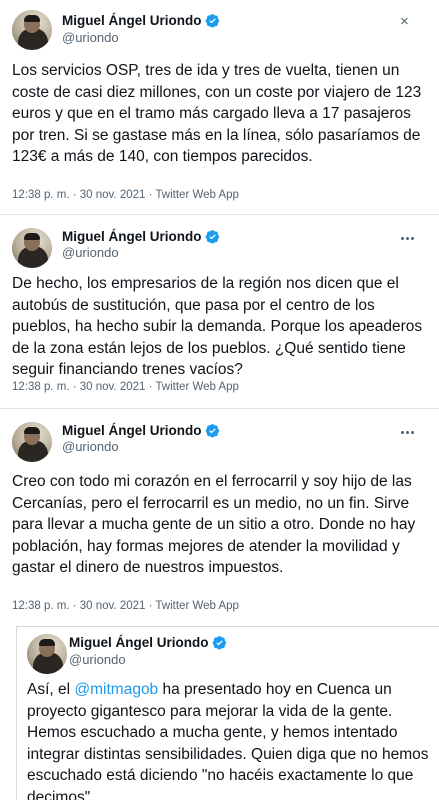 The height and width of the screenshot is (800, 439). Describe the element at coordinates (404, 21) in the screenshot. I see `close-icon: ×` at that location.